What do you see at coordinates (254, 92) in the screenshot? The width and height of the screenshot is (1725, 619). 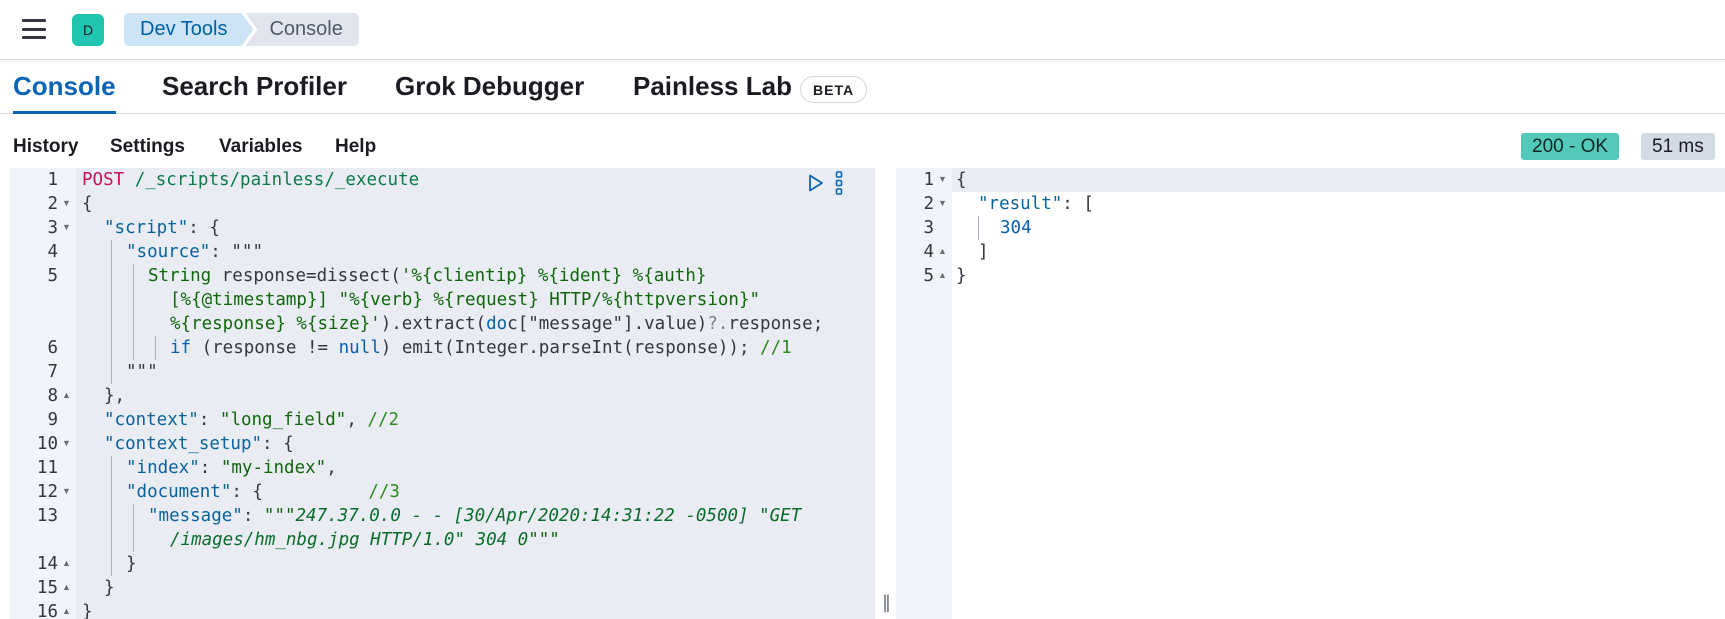 I see `tab-search-profiler: Search Profiler` at bounding box center [254, 92].